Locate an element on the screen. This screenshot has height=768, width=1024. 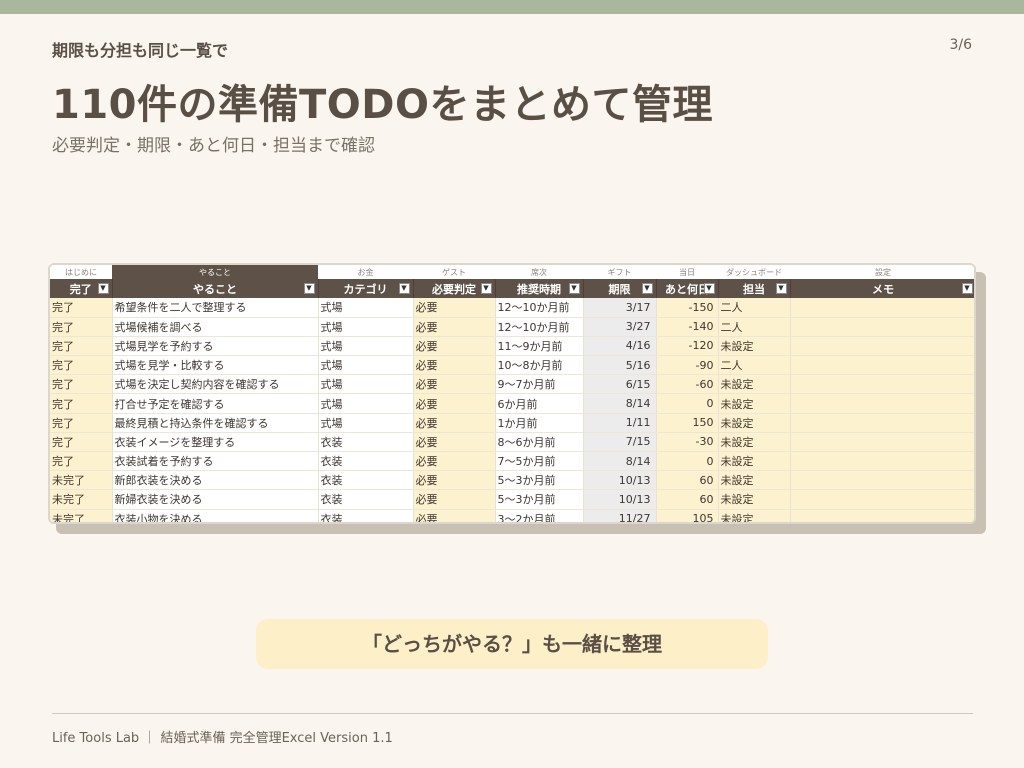
table-cell: 5〜3か月前 is located at coordinates (539, 499).